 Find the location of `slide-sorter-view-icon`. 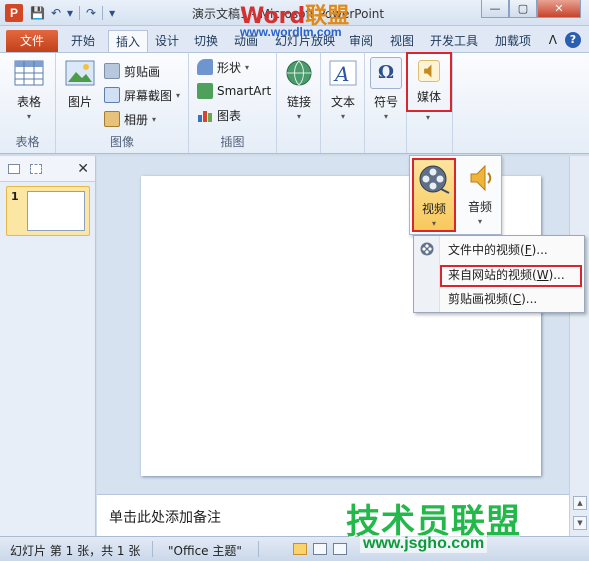

slide-sorter-view-icon is located at coordinates (320, 549).